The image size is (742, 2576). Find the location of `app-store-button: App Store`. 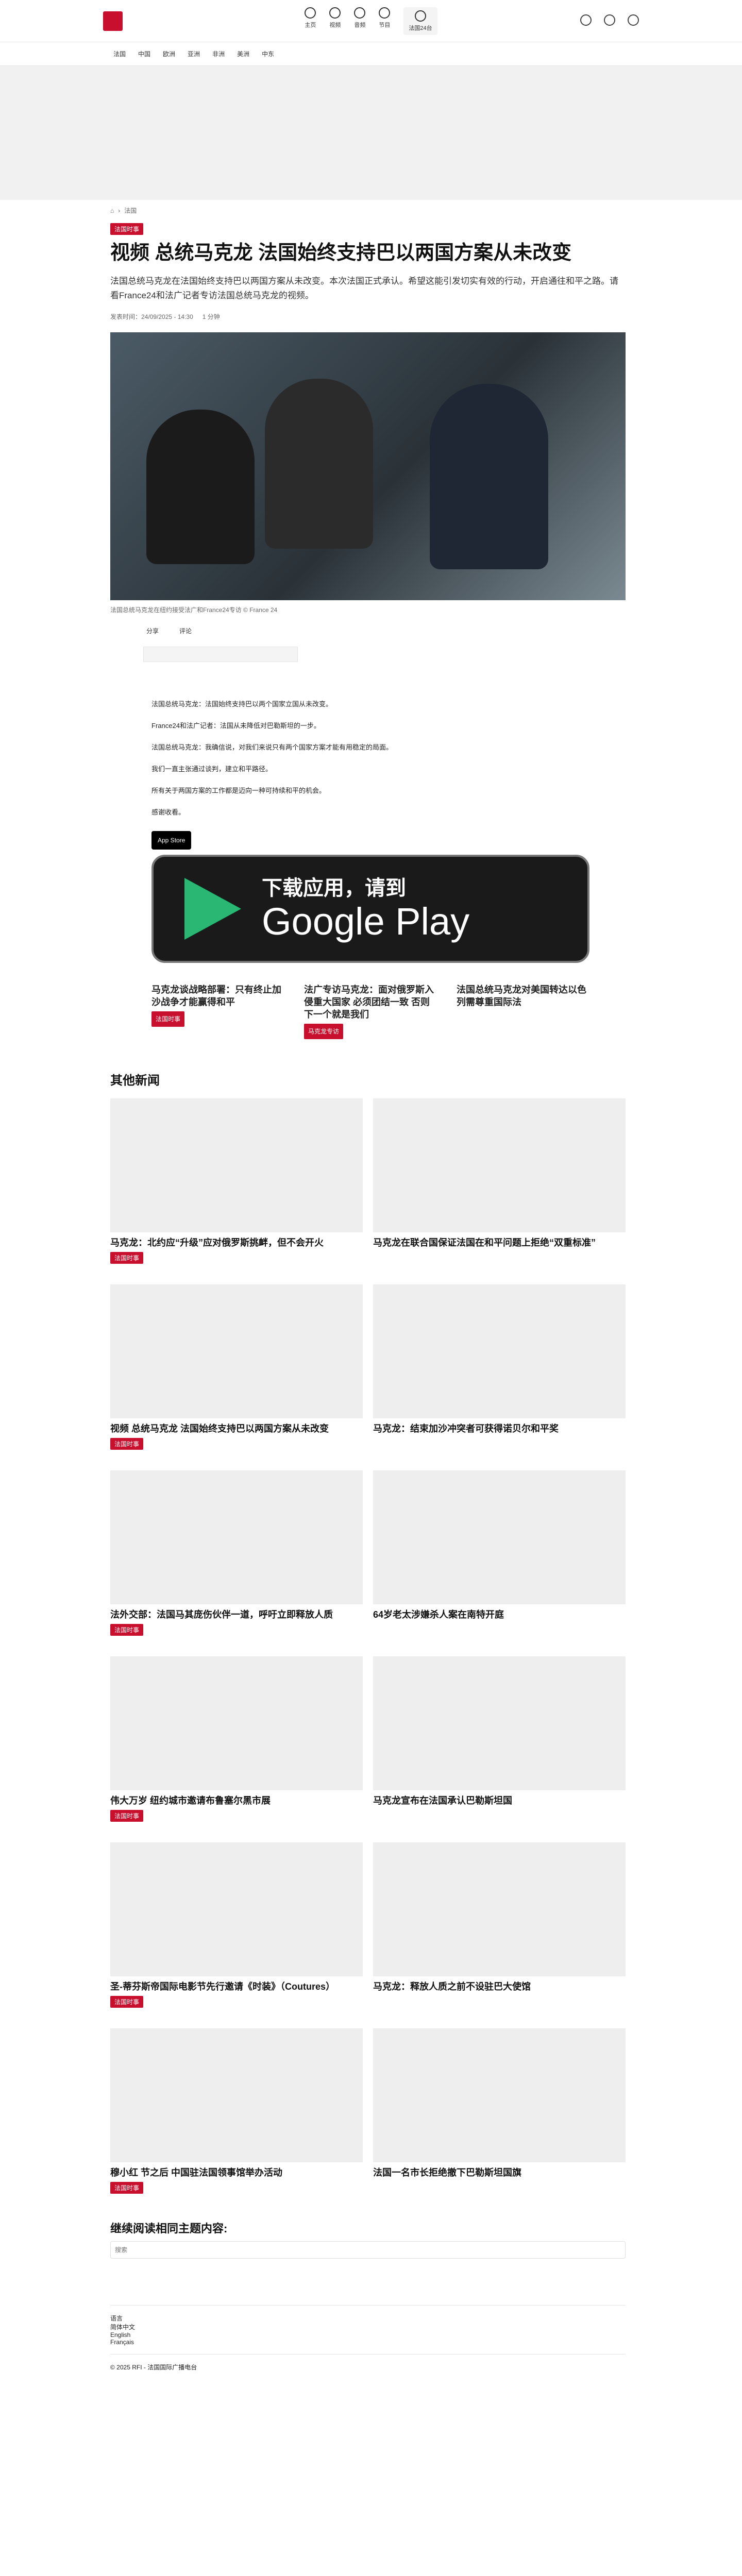

app-store-button: App Store is located at coordinates (171, 840).